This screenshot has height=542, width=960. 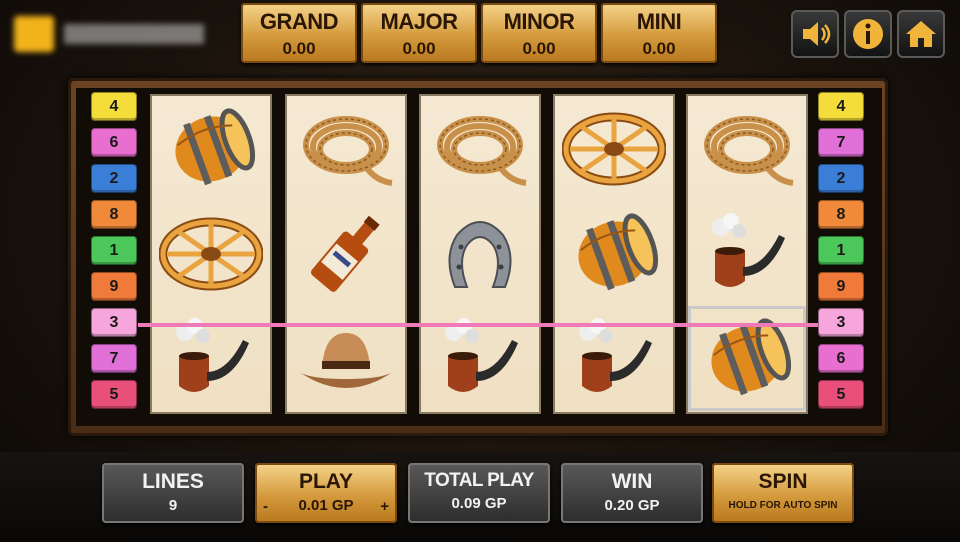 What do you see at coordinates (783, 481) in the screenshot?
I see `spin-label: SPIN` at bounding box center [783, 481].